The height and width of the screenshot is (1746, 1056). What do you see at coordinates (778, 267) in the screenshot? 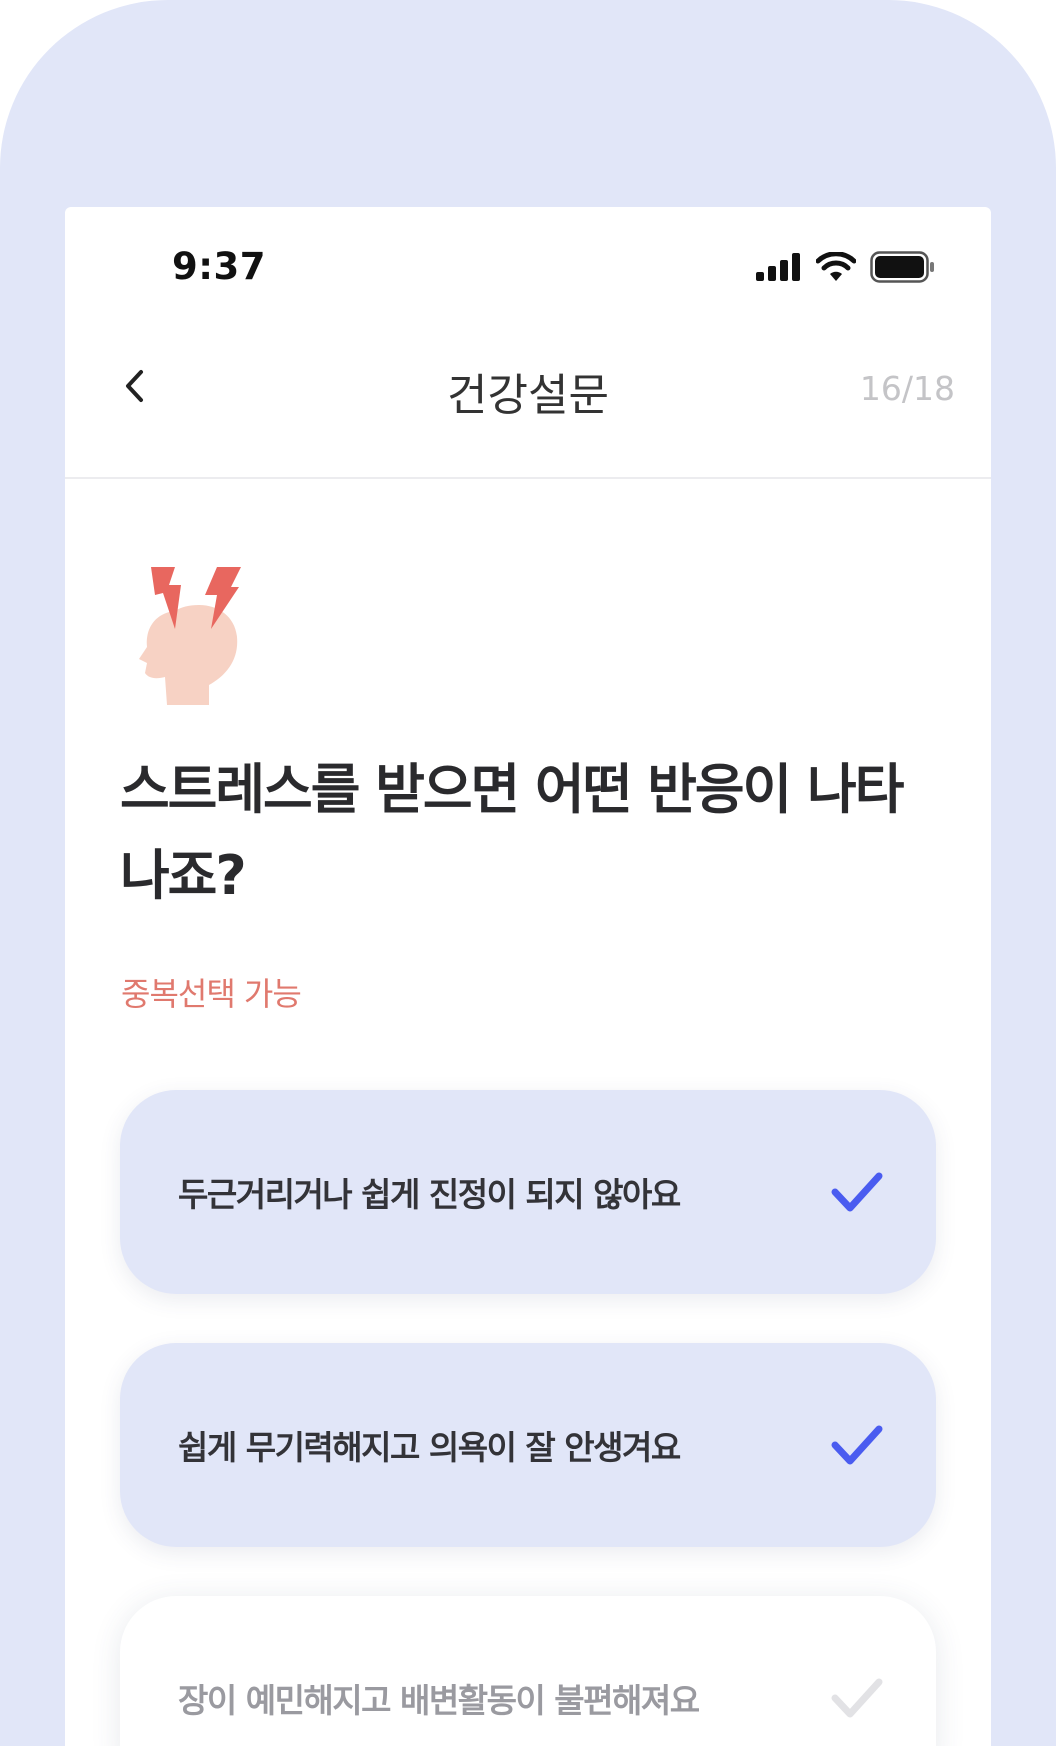
I see `cellular-signal-icon` at bounding box center [778, 267].